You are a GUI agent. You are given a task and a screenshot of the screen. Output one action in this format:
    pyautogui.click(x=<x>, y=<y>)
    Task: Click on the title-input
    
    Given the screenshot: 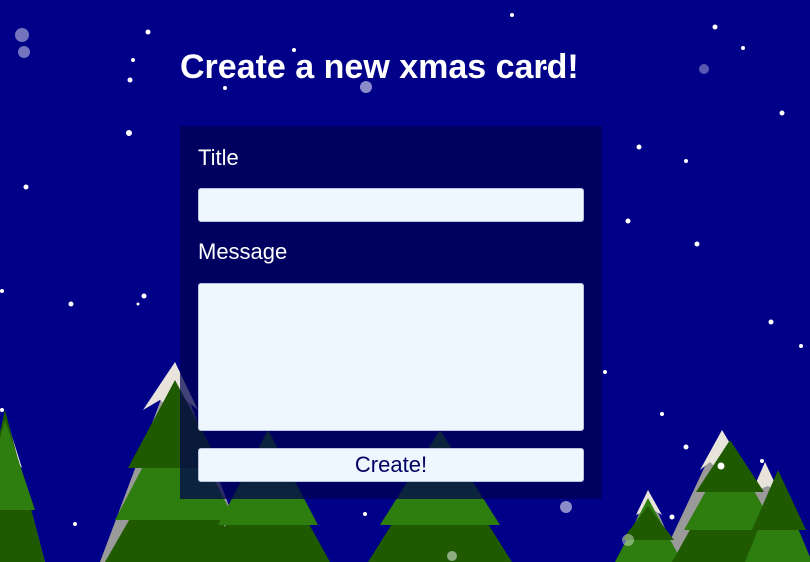 What is the action you would take?
    pyautogui.click(x=391, y=205)
    